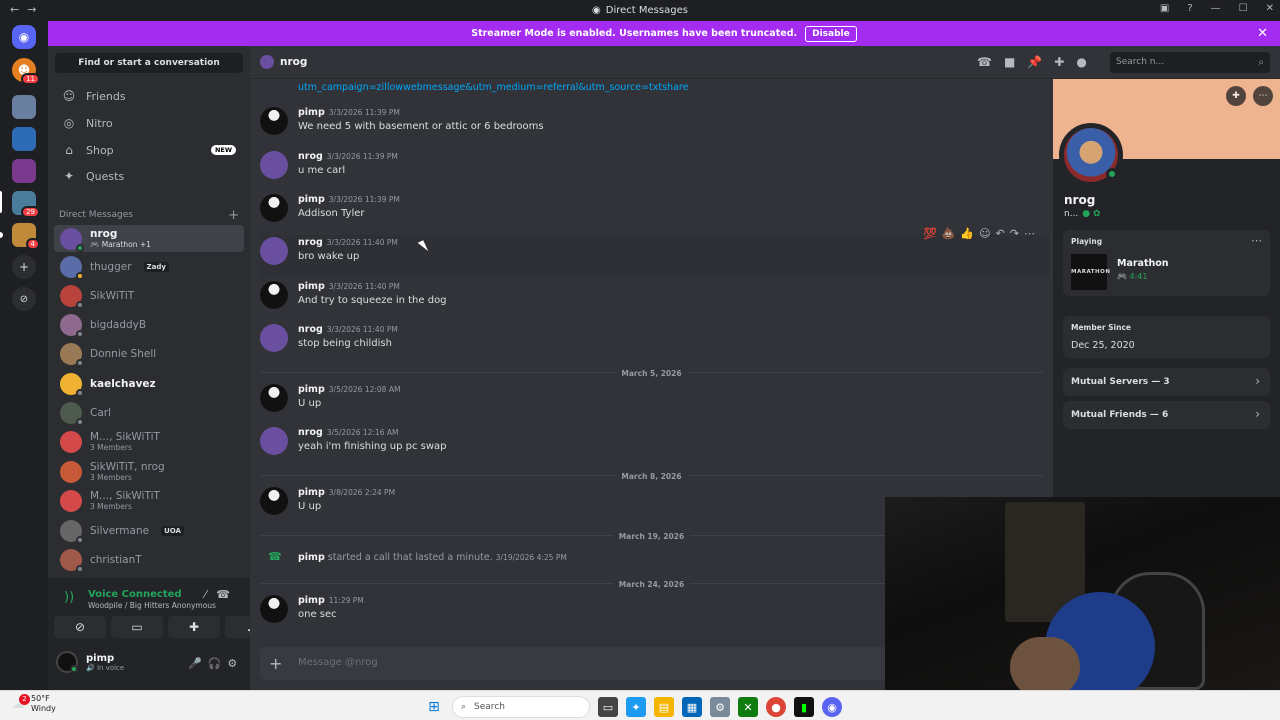 The width and height of the screenshot is (1280, 720). Describe the element at coordinates (1236, 96) in the screenshot. I see `add-friend-profile-icon: ✚` at that location.